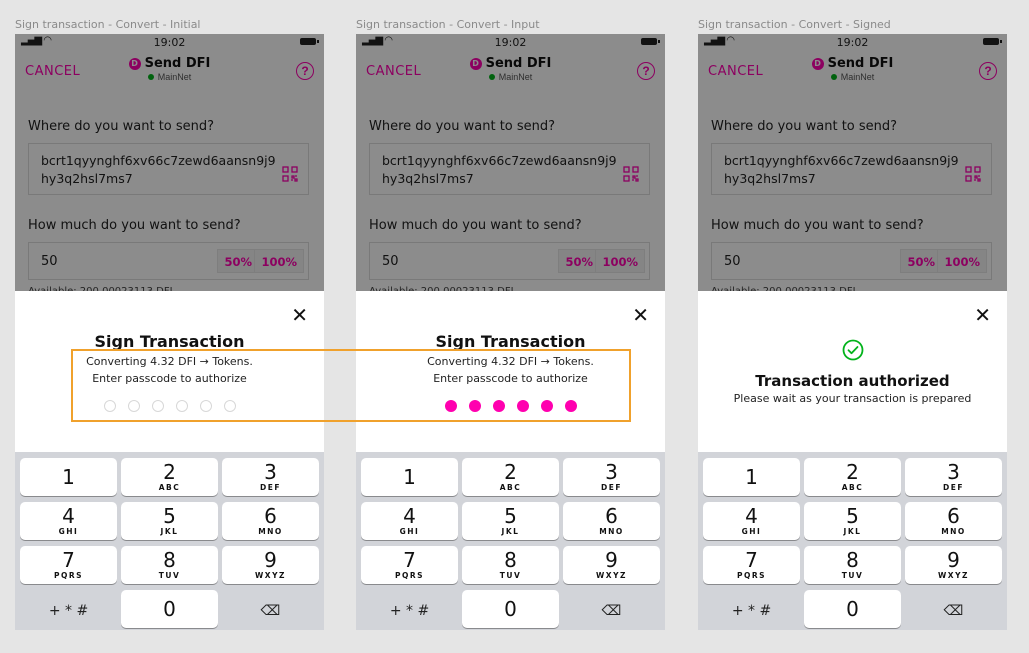 The image size is (1029, 653). What do you see at coordinates (852, 352) in the screenshot?
I see `success-check-icon` at bounding box center [852, 352].